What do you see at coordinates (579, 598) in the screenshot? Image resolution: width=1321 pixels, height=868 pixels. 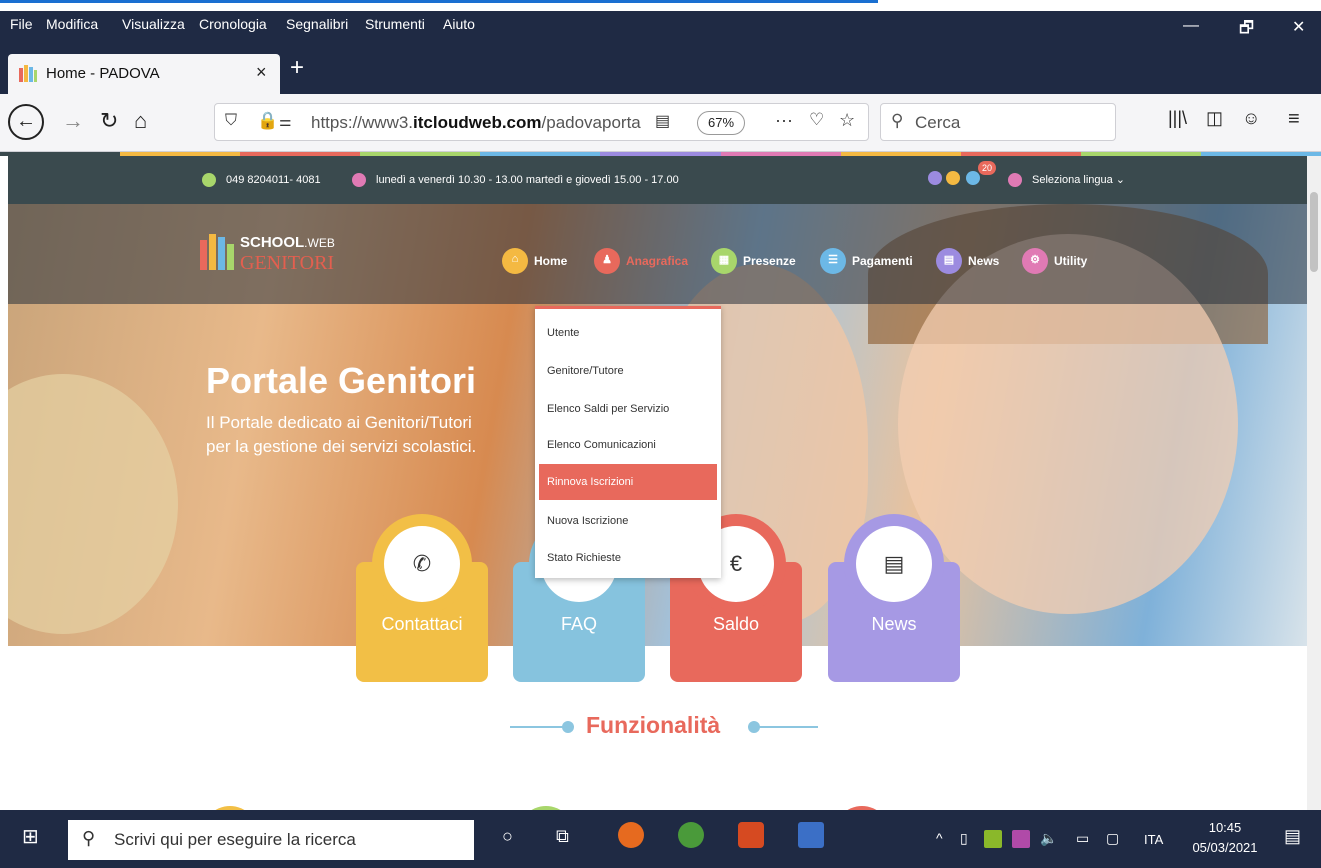 I see `card-faq: ? FAQ` at bounding box center [579, 598].